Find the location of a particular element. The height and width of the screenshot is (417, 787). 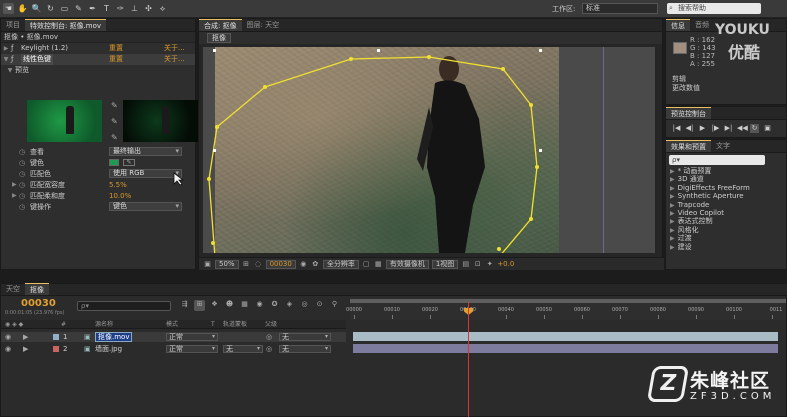

draft-3d-icon: ❖ is located at coordinates (214, 305).